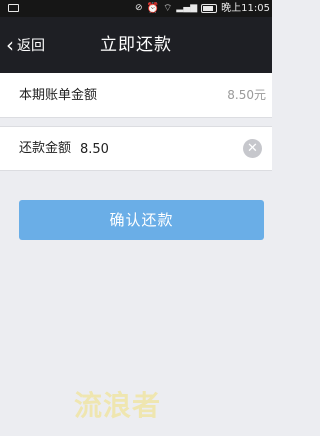 Image resolution: width=320 pixels, height=436 pixels. I want to click on wifi-icon: ⌔, so click(168, 8).